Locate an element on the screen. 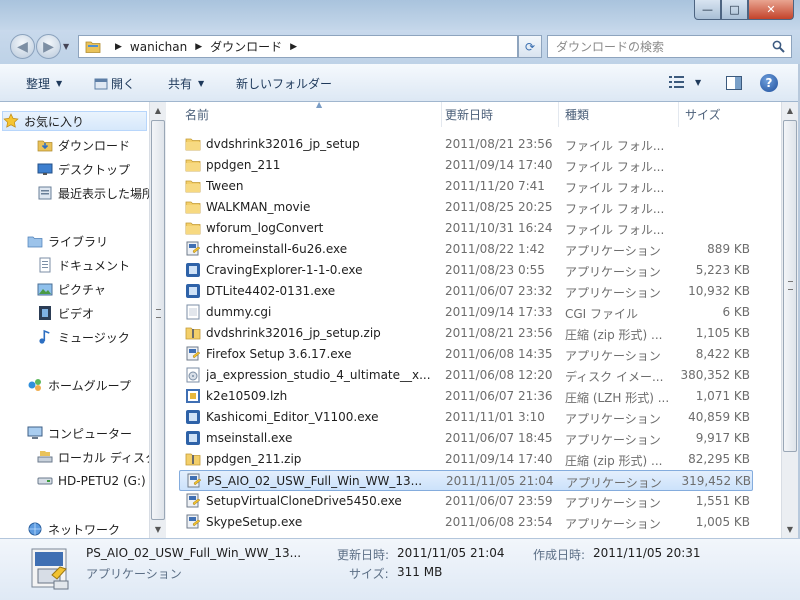 This screenshot has height=600, width=800. file-name: SkypeSetup.exe is located at coordinates (254, 522).